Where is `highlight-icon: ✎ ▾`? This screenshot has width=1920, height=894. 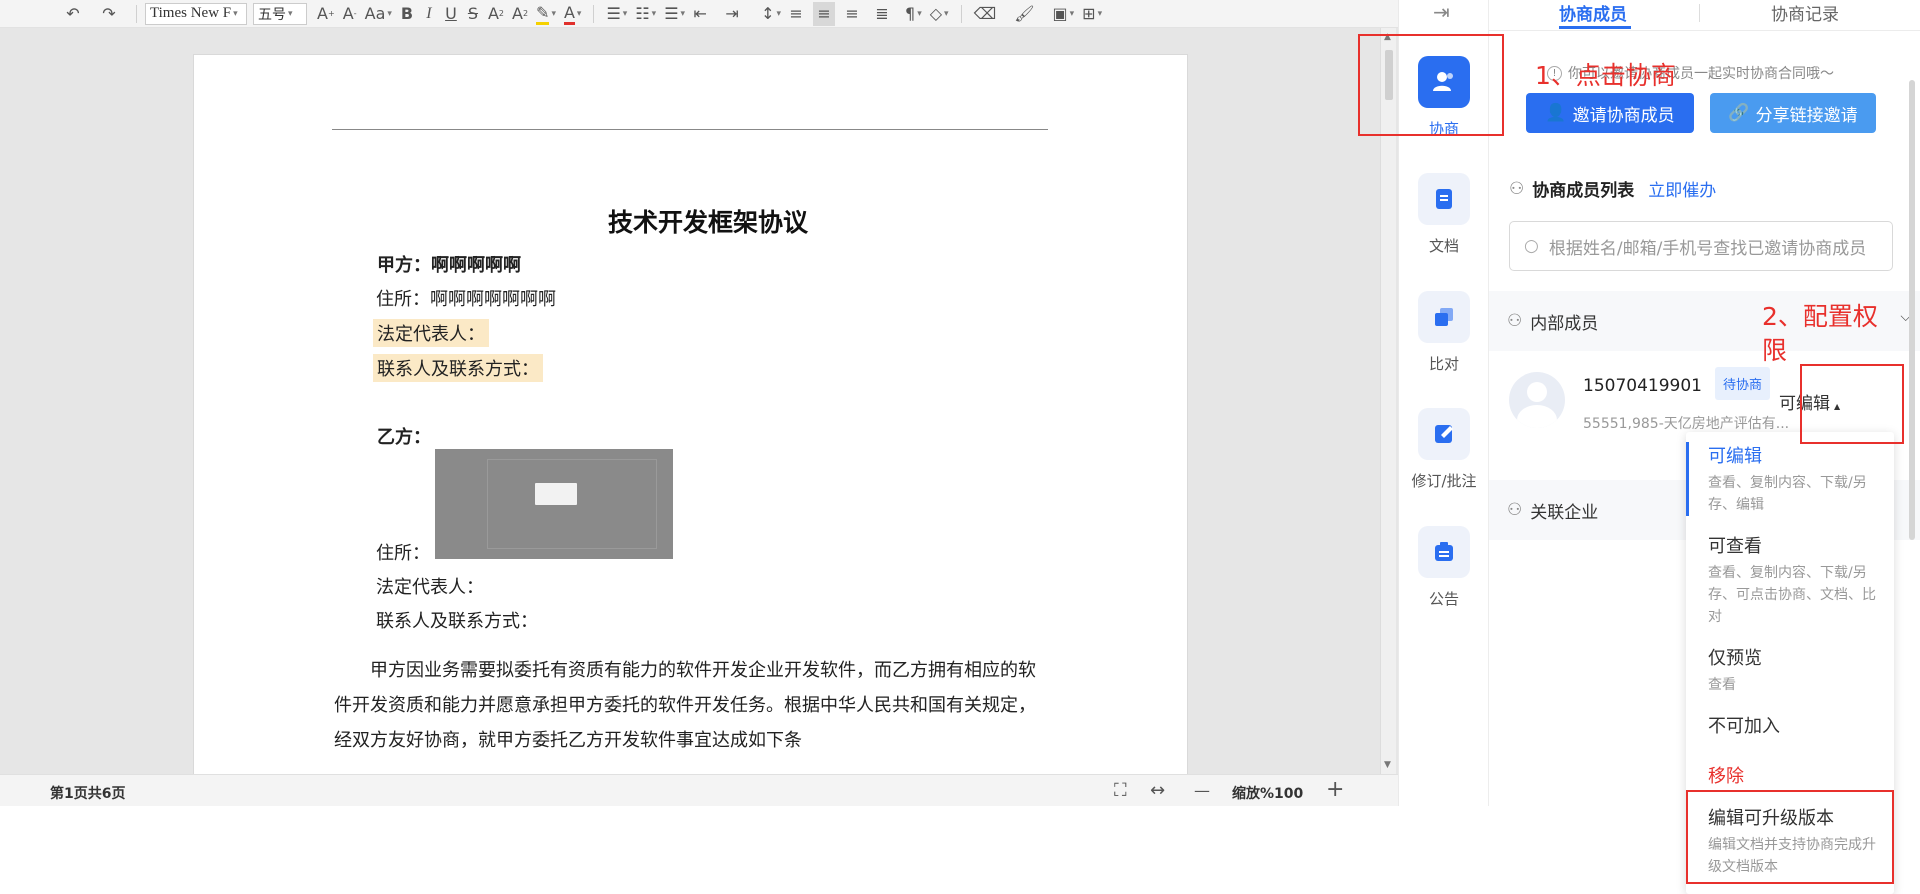 highlight-icon: ✎ ▾ is located at coordinates (546, 14).